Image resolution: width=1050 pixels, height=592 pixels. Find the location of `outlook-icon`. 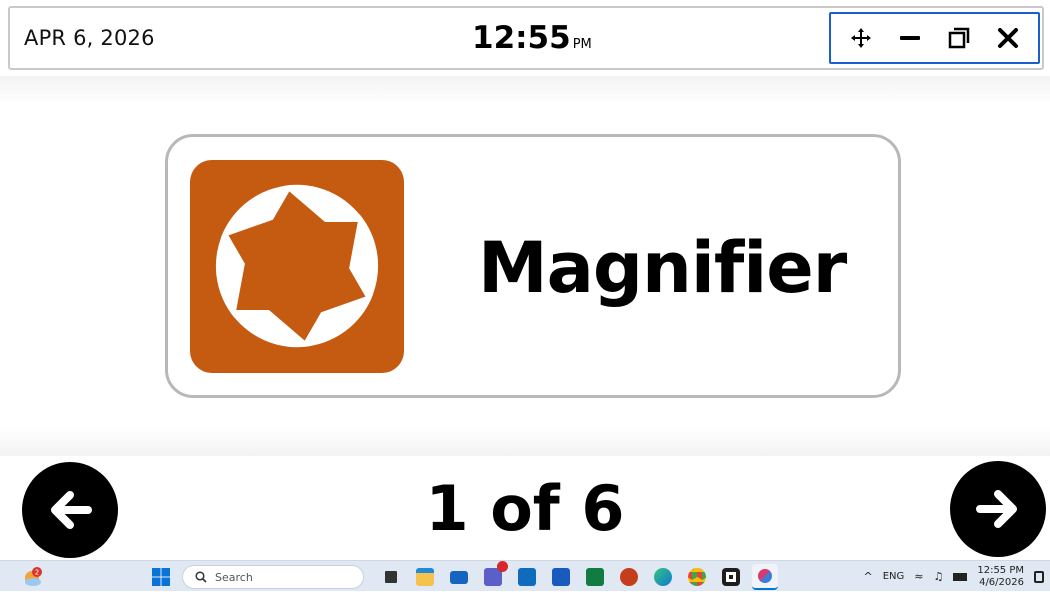

outlook-icon is located at coordinates (527, 577).